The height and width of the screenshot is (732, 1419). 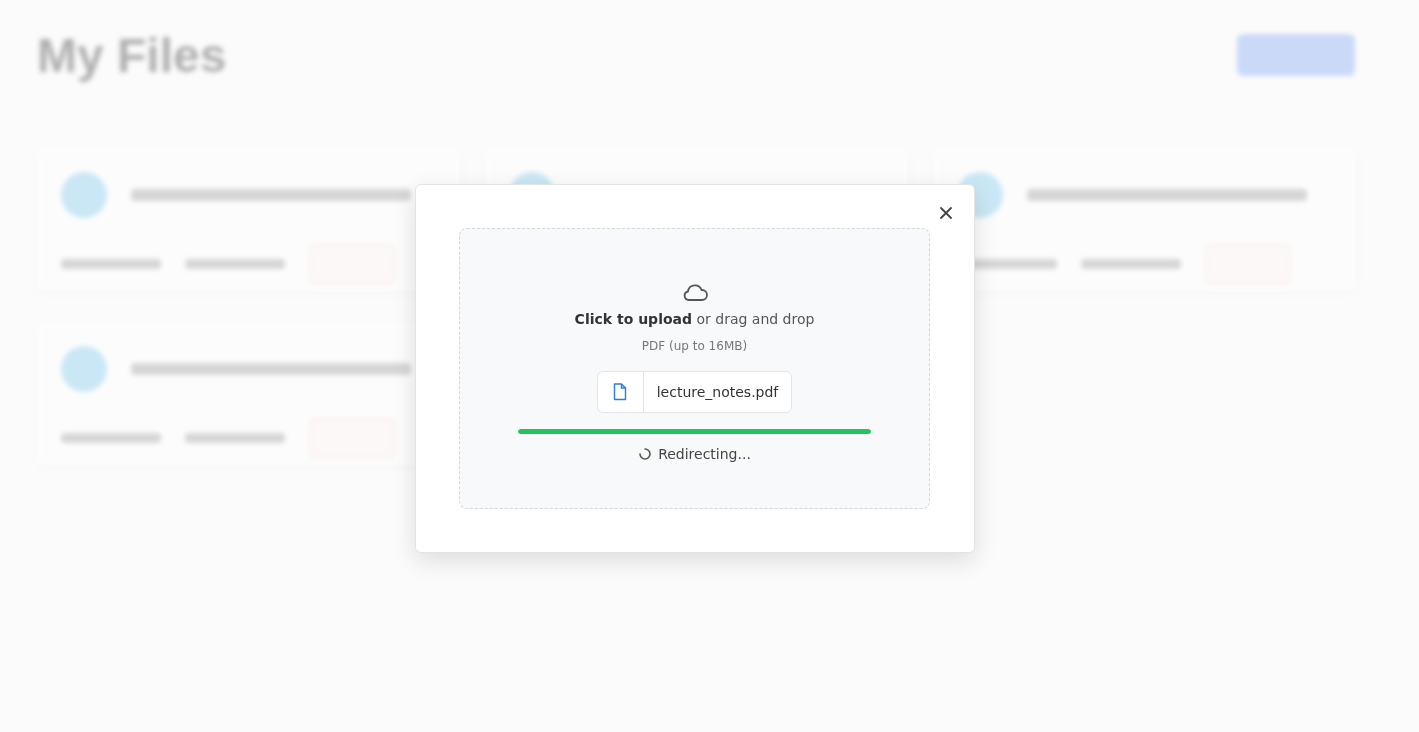 I want to click on file-name: lecture_notes.pdf, so click(x=717, y=392).